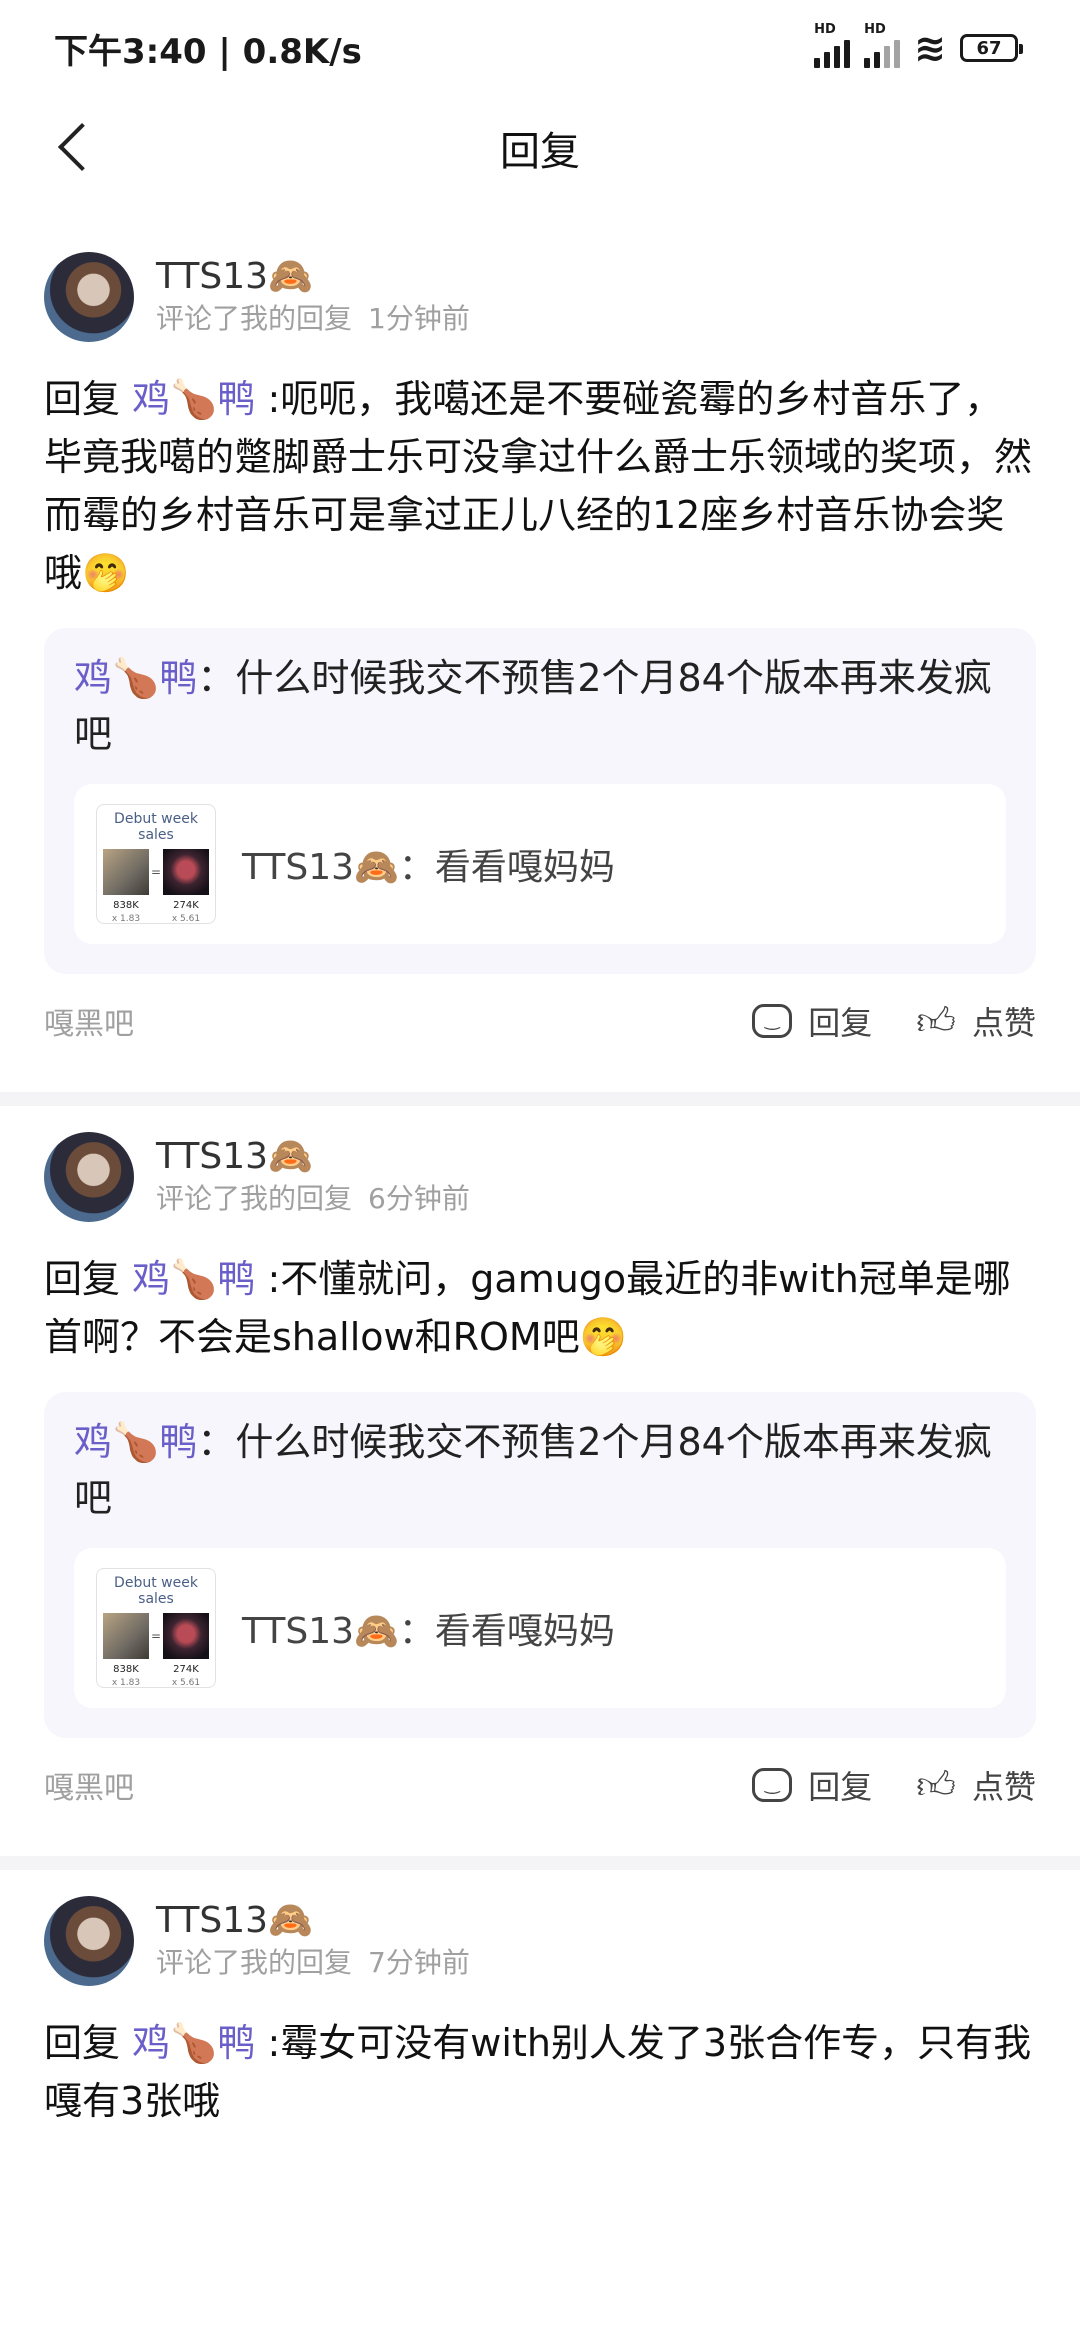 This screenshot has width=1080, height=2340. What do you see at coordinates (832, 45) in the screenshot?
I see `signal-icon: HD` at bounding box center [832, 45].